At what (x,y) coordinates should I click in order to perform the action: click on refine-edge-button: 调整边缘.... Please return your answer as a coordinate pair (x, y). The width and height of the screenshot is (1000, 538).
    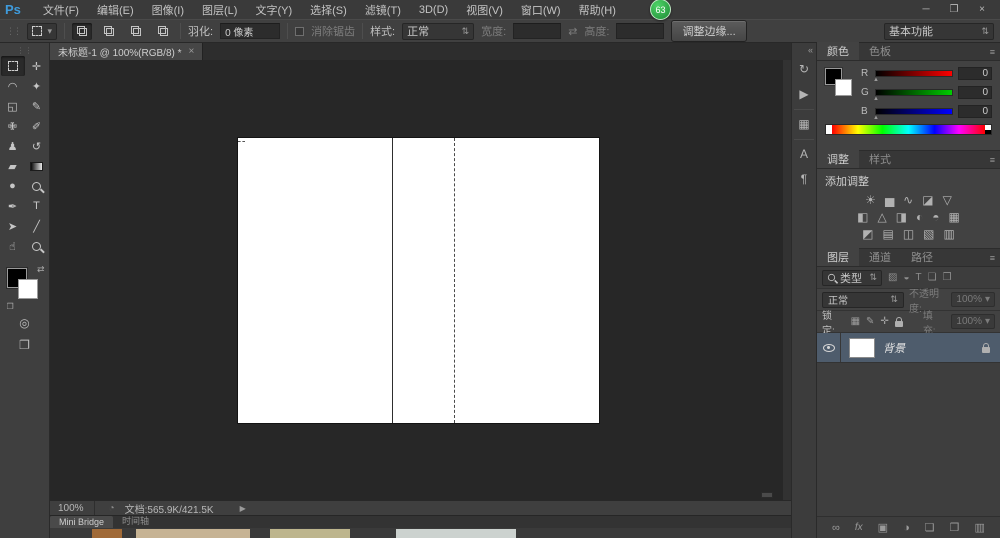
    Looking at the image, I should click on (709, 31).